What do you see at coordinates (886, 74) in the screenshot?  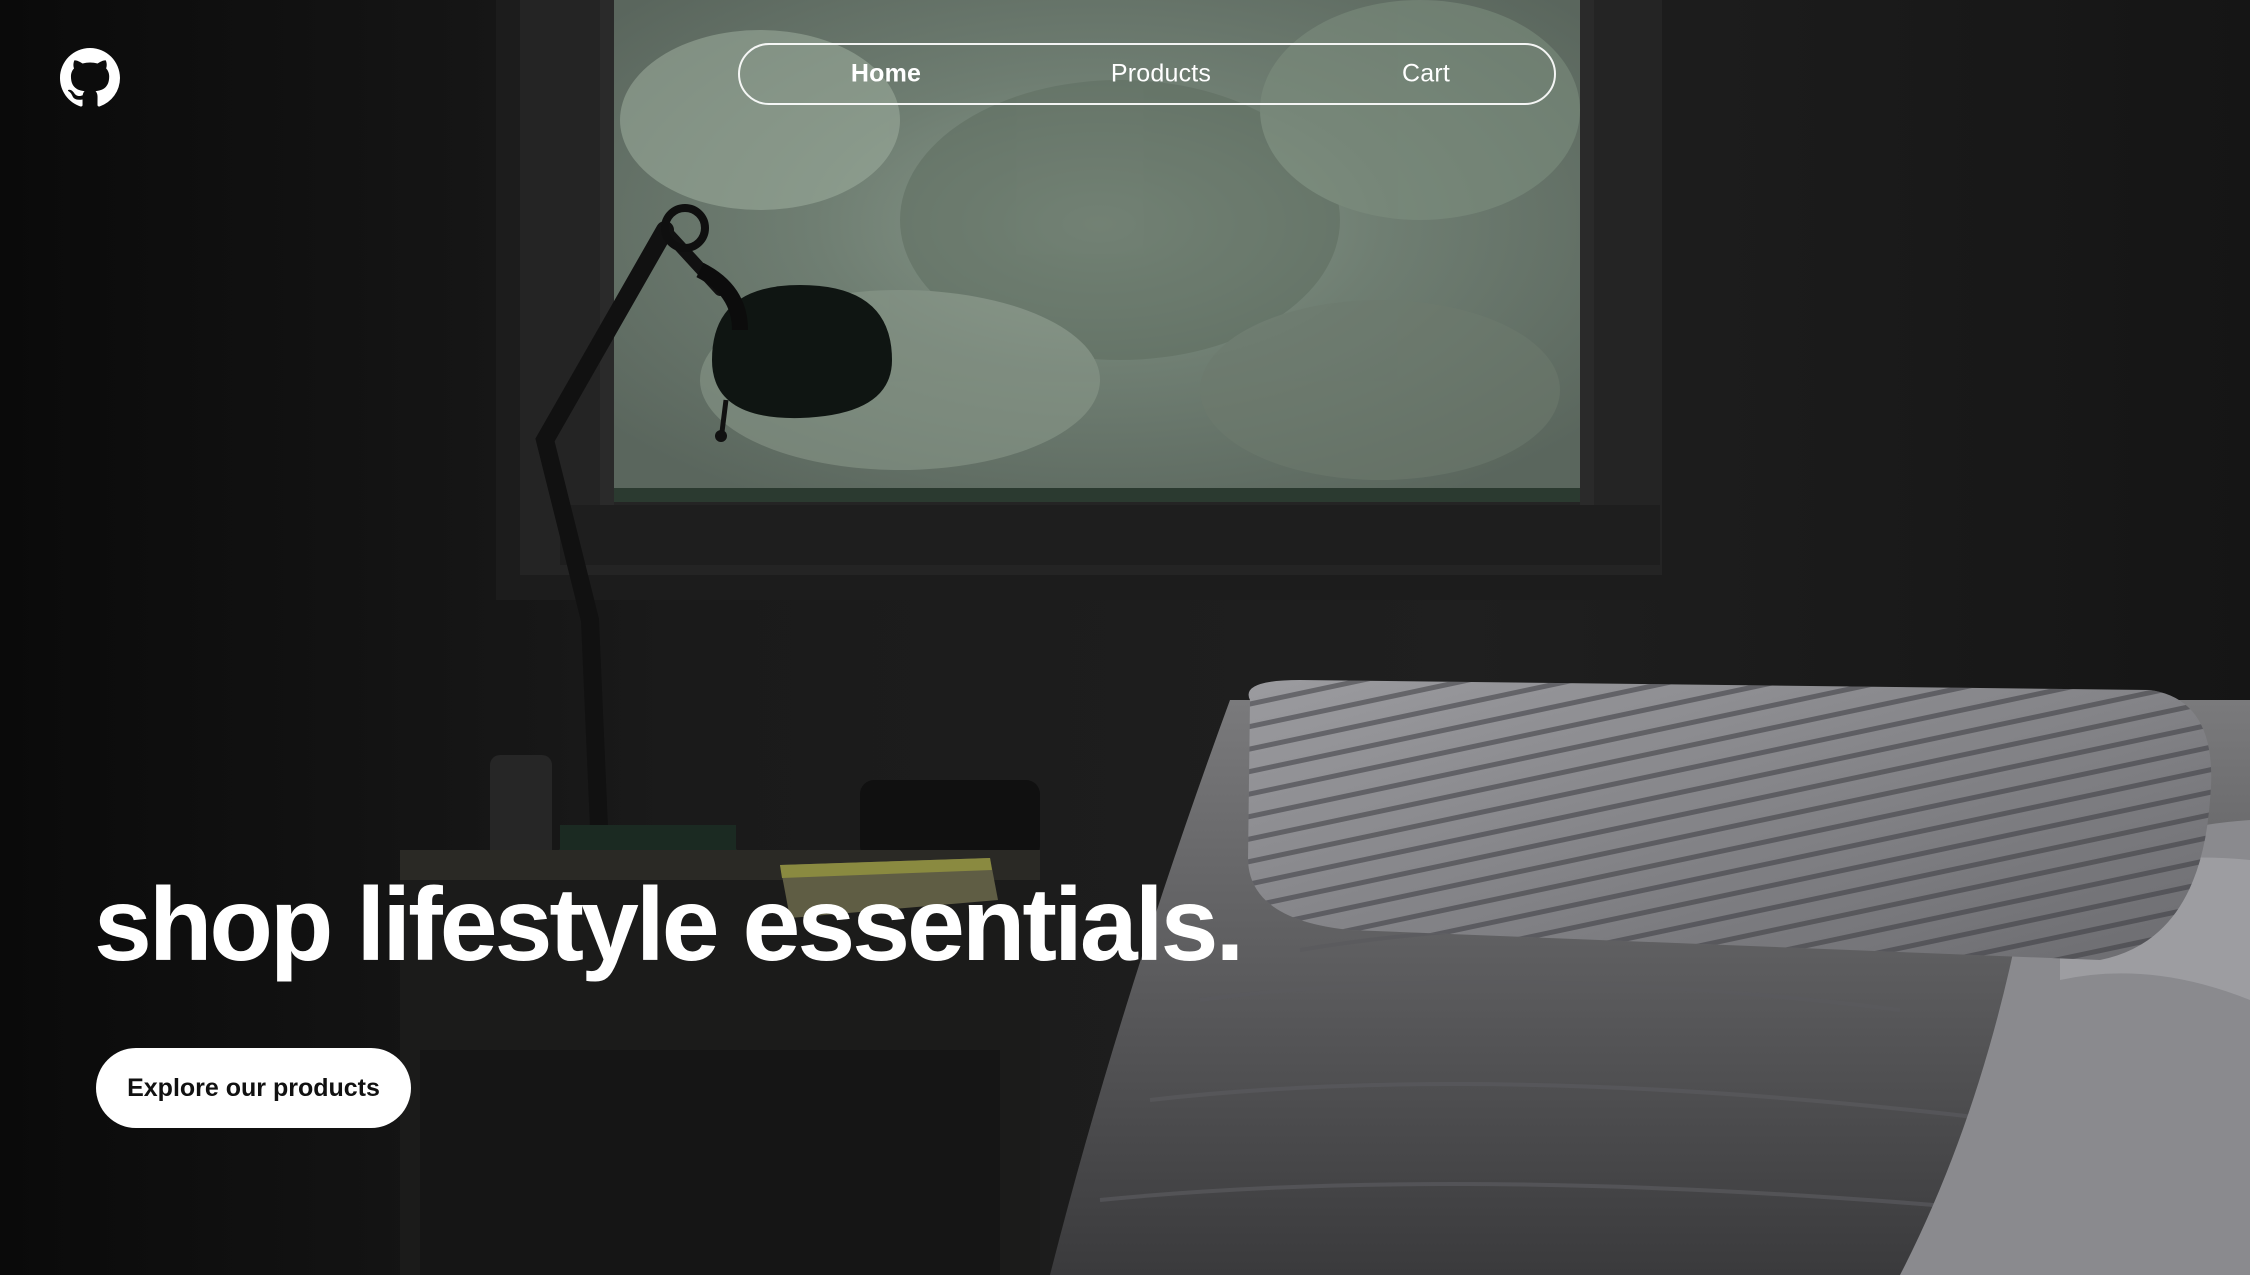 I see `nav-home-link: Home` at bounding box center [886, 74].